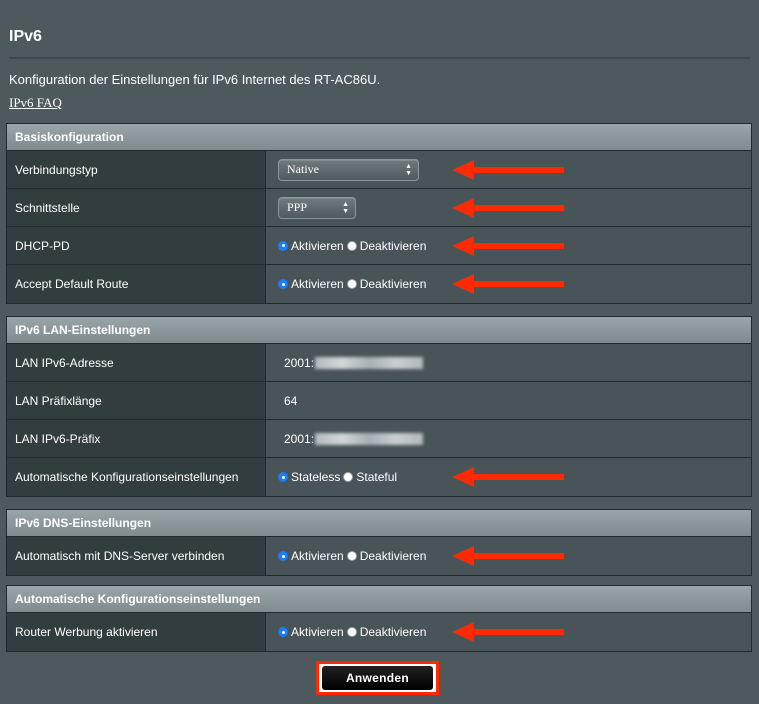 The height and width of the screenshot is (704, 759). Describe the element at coordinates (35, 103) in the screenshot. I see `ipv6-faq-link: IPv6 FAQ` at that location.